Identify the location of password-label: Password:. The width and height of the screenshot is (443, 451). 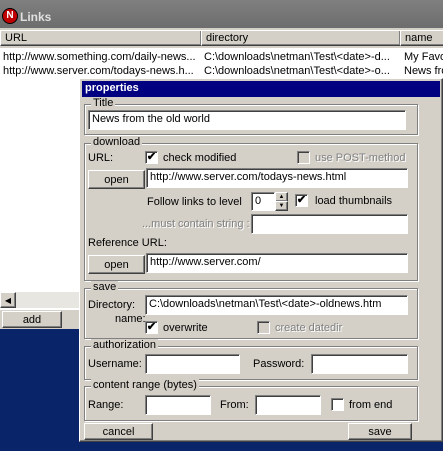
(279, 364).